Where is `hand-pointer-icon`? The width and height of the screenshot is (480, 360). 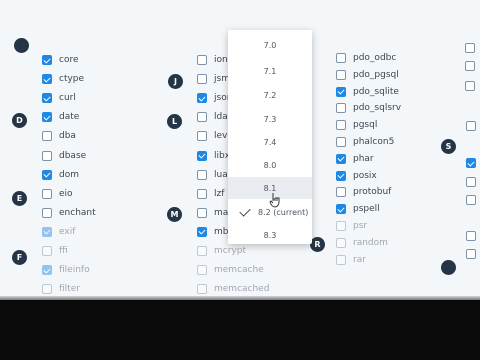 hand-pointer-icon is located at coordinates (274, 200).